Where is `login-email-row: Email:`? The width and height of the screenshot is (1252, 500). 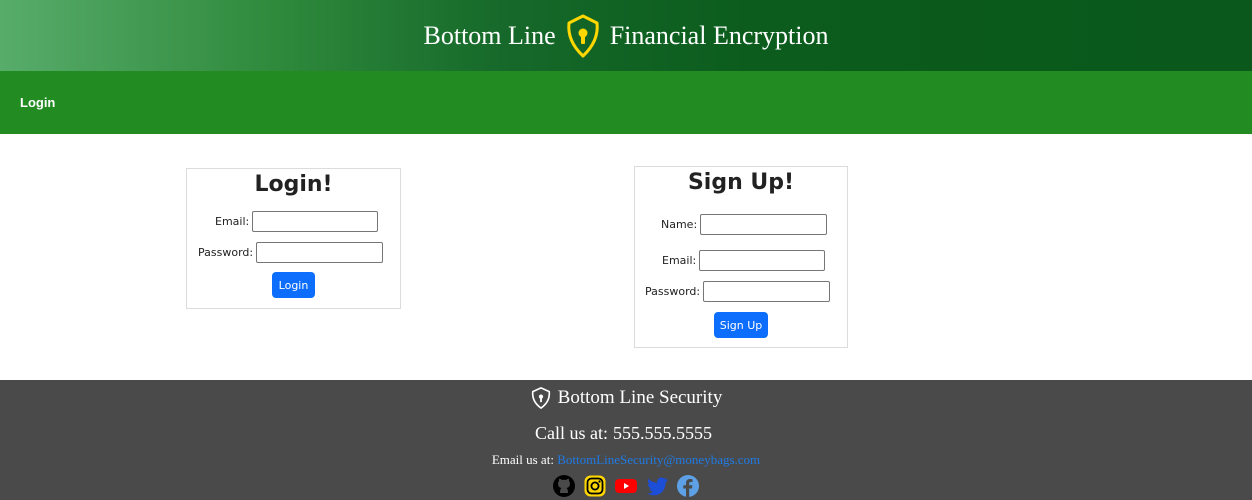
login-email-row: Email: is located at coordinates (297, 221).